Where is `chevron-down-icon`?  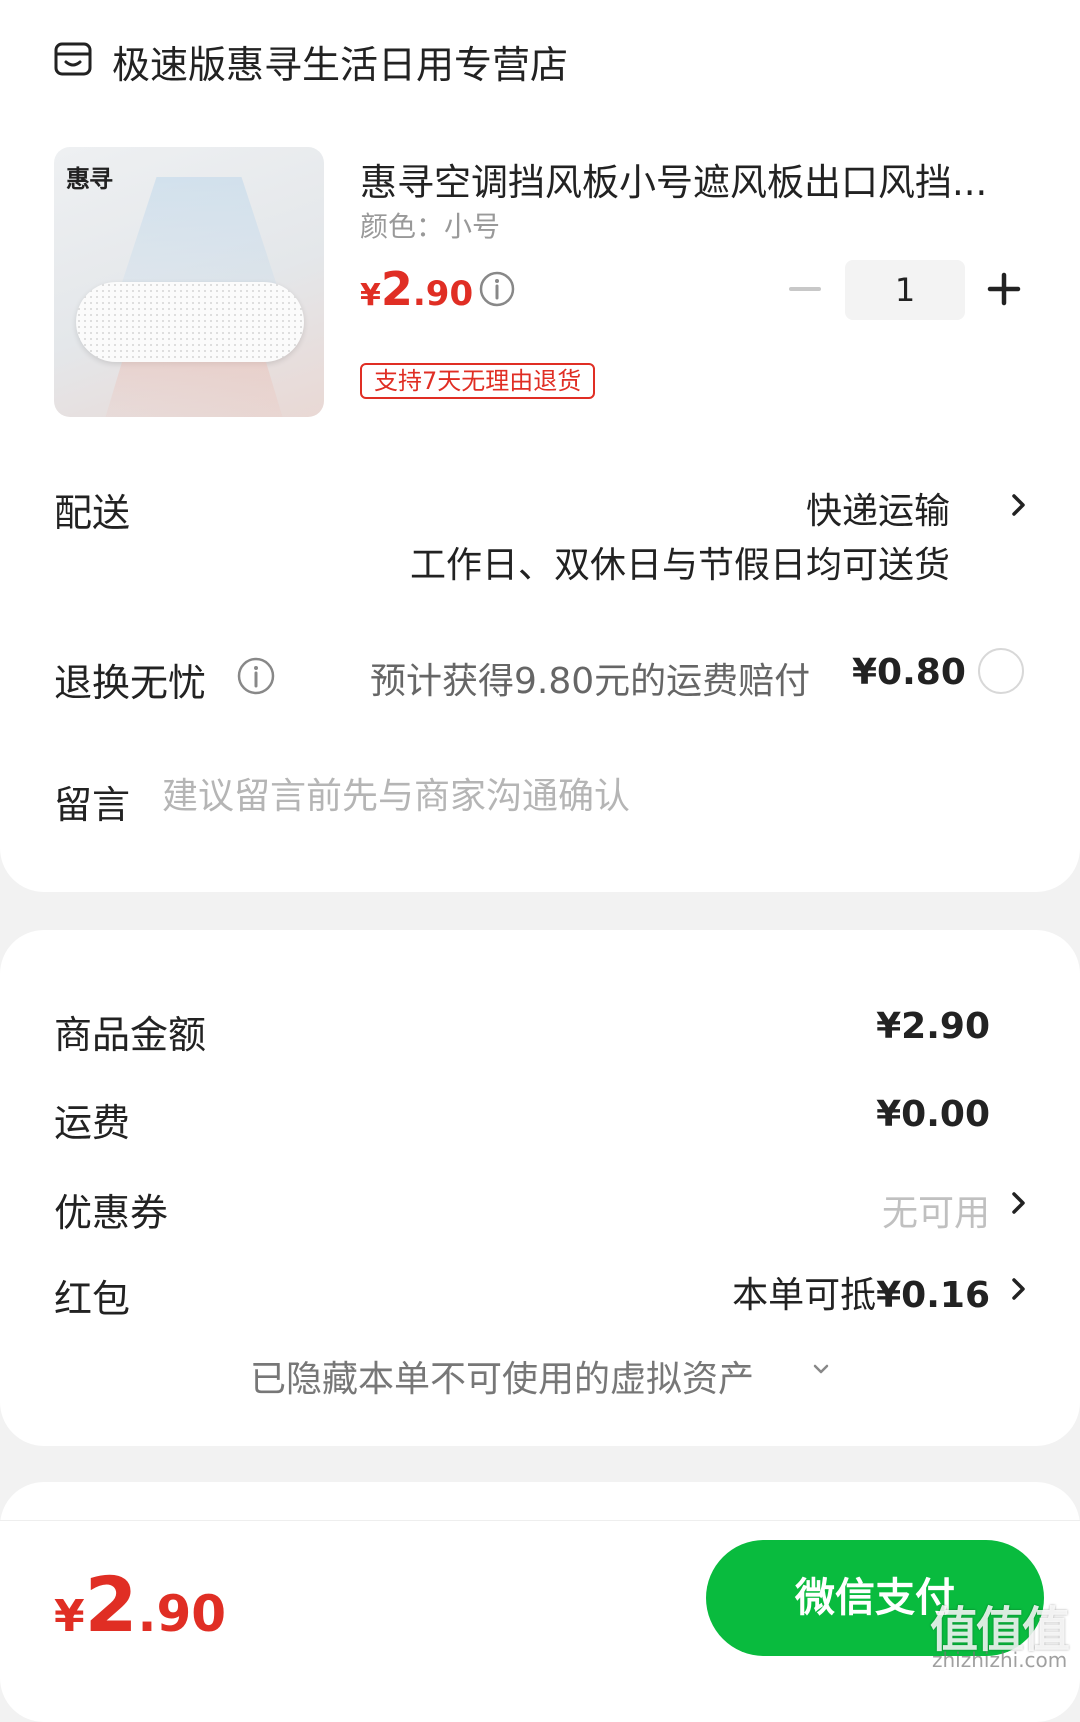
chevron-down-icon is located at coordinates (821, 1369).